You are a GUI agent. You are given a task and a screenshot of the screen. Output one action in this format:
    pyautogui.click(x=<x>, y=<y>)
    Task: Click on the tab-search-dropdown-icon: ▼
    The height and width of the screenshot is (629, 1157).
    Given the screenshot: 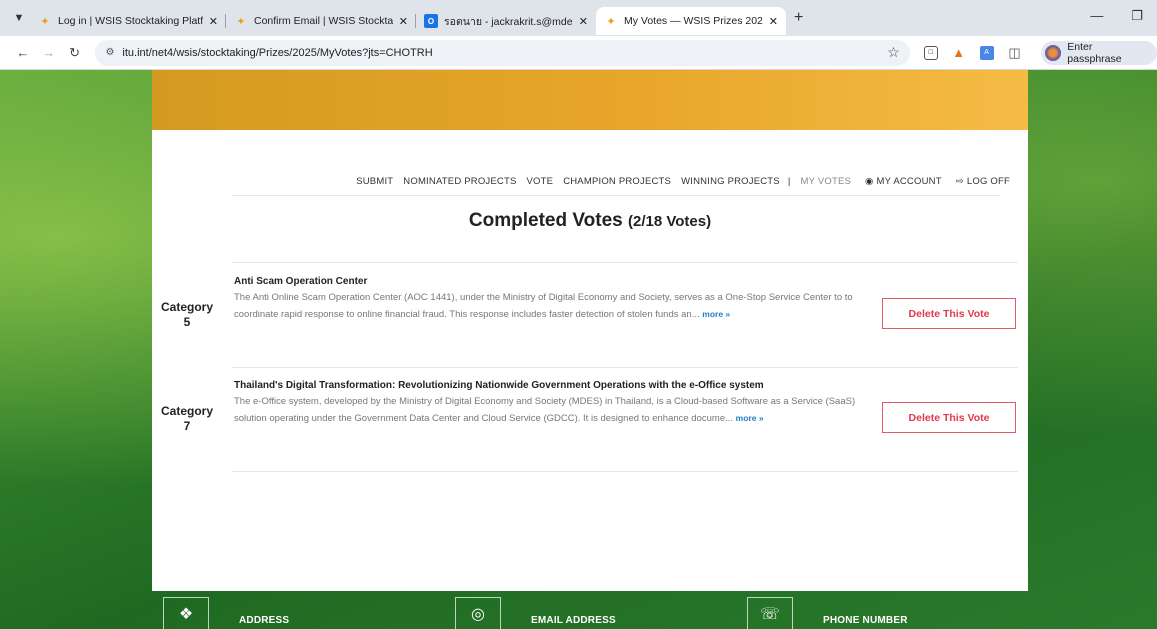 What is the action you would take?
    pyautogui.click(x=19, y=18)
    